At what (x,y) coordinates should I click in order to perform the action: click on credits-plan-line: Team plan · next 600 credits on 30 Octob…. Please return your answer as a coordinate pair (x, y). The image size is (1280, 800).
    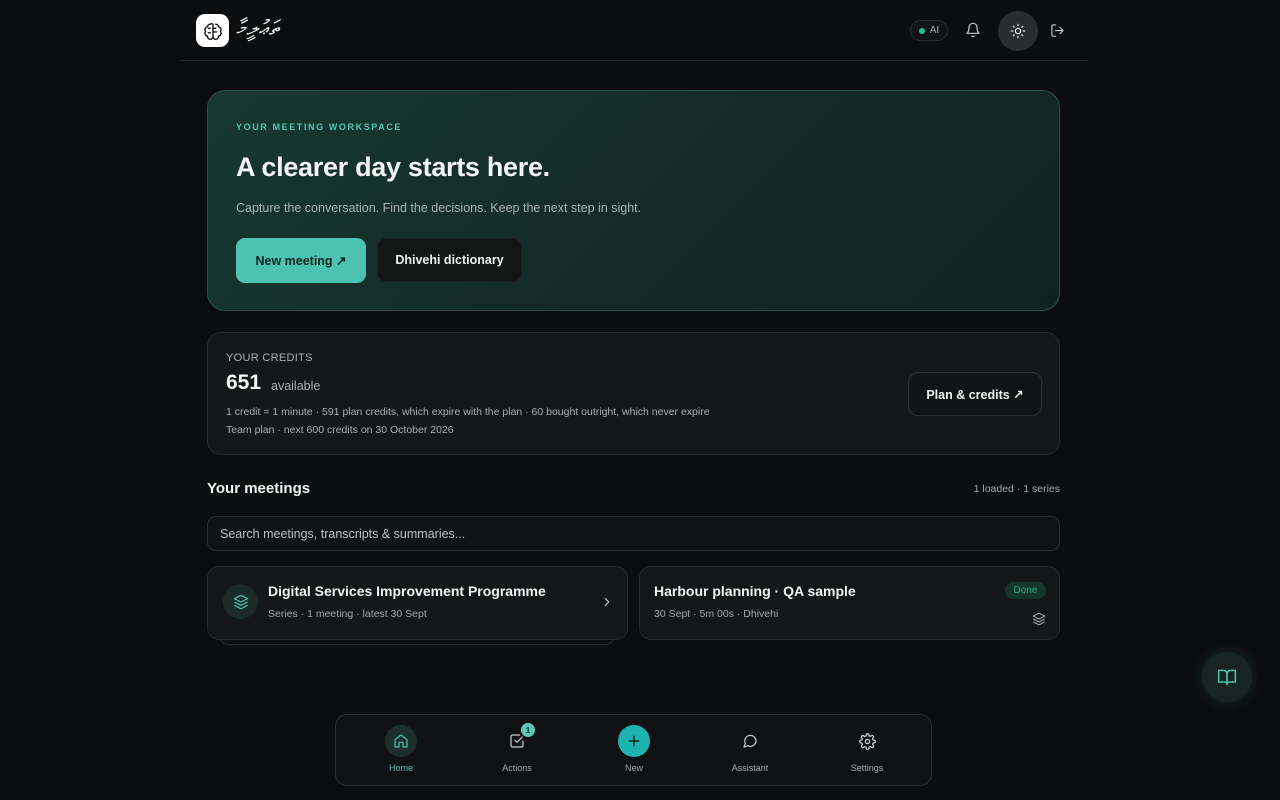
    Looking at the image, I should click on (340, 430).